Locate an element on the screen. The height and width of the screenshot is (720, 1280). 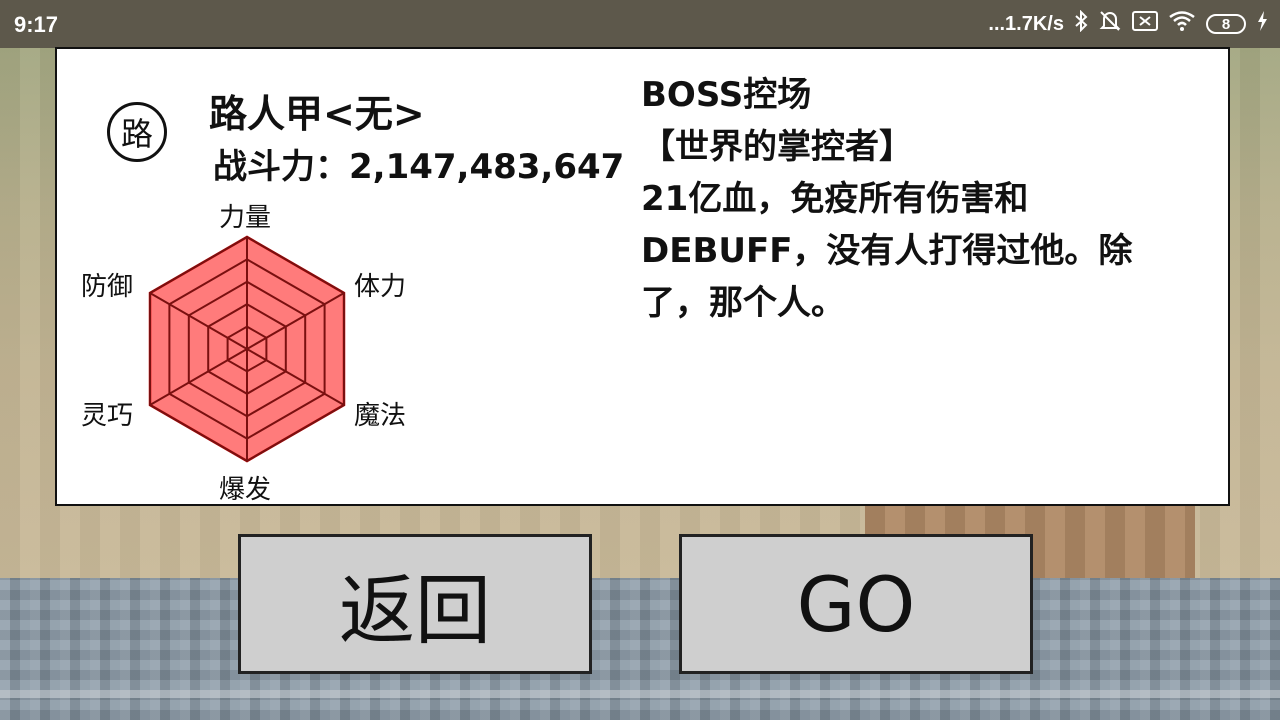
combat-power-value: 2,147,483,647 is located at coordinates (487, 167).